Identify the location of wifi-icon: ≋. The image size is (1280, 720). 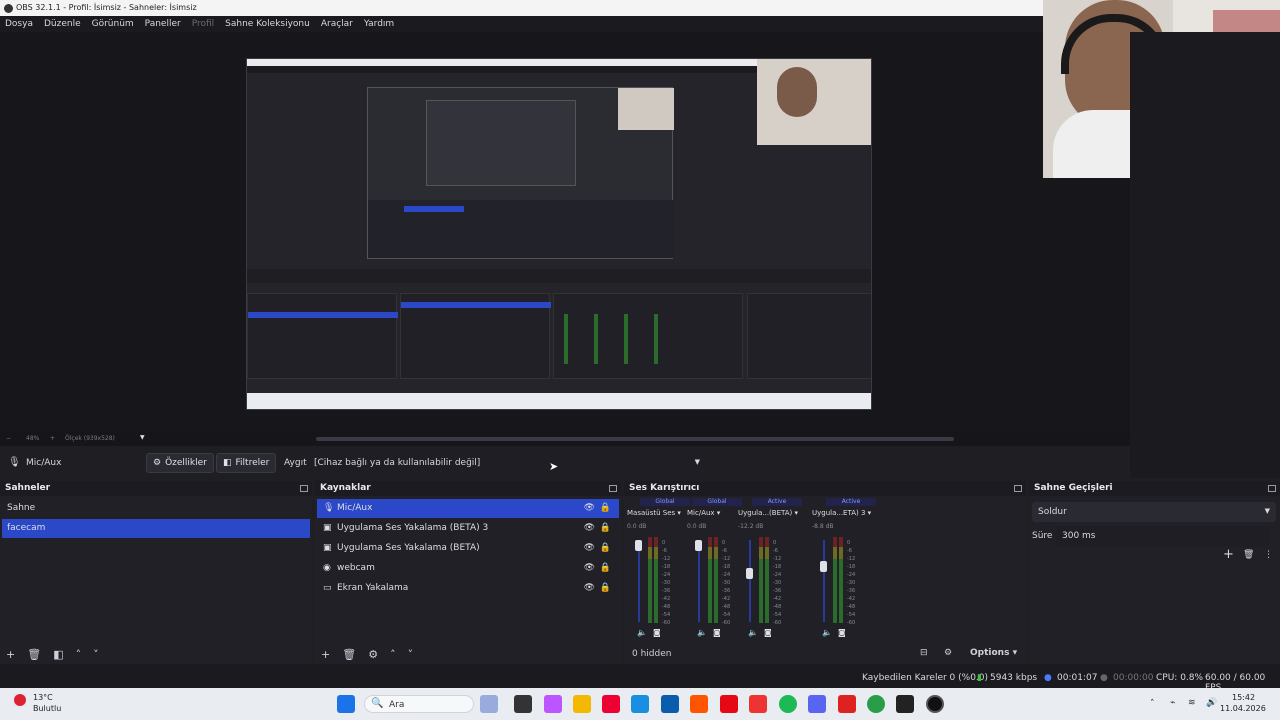
(1192, 703).